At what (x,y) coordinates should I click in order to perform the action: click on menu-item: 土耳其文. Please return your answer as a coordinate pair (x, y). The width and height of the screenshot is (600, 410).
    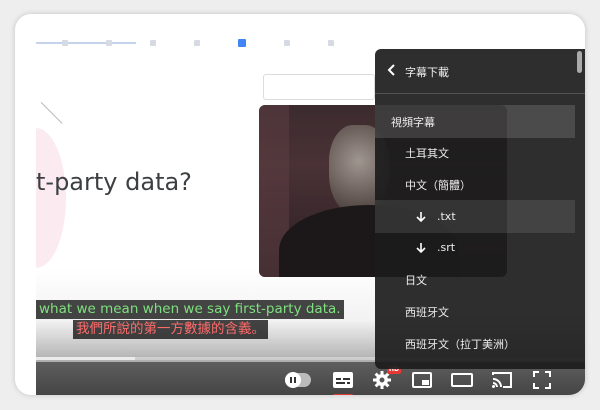
    Looking at the image, I should click on (475, 152).